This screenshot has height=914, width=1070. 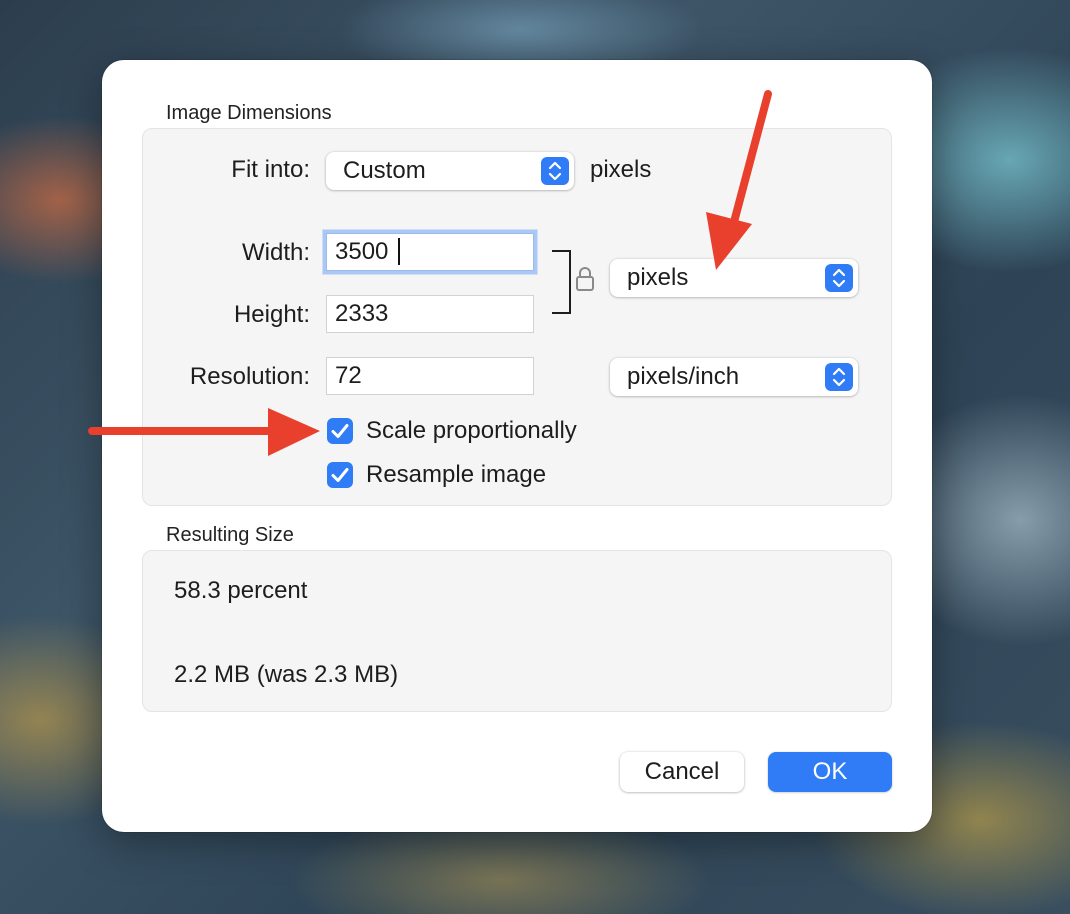 I want to click on scale-proportionally-label: Scale proportionally, so click(x=471, y=431).